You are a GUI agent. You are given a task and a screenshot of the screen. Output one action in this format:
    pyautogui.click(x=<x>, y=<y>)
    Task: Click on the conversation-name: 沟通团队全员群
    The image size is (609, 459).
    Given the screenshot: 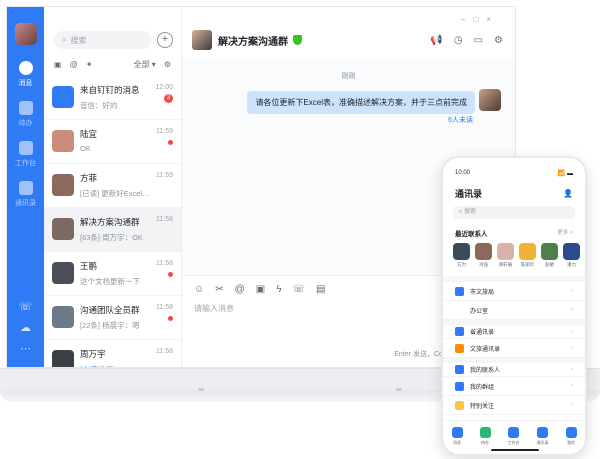 What is the action you would take?
    pyautogui.click(x=110, y=310)
    